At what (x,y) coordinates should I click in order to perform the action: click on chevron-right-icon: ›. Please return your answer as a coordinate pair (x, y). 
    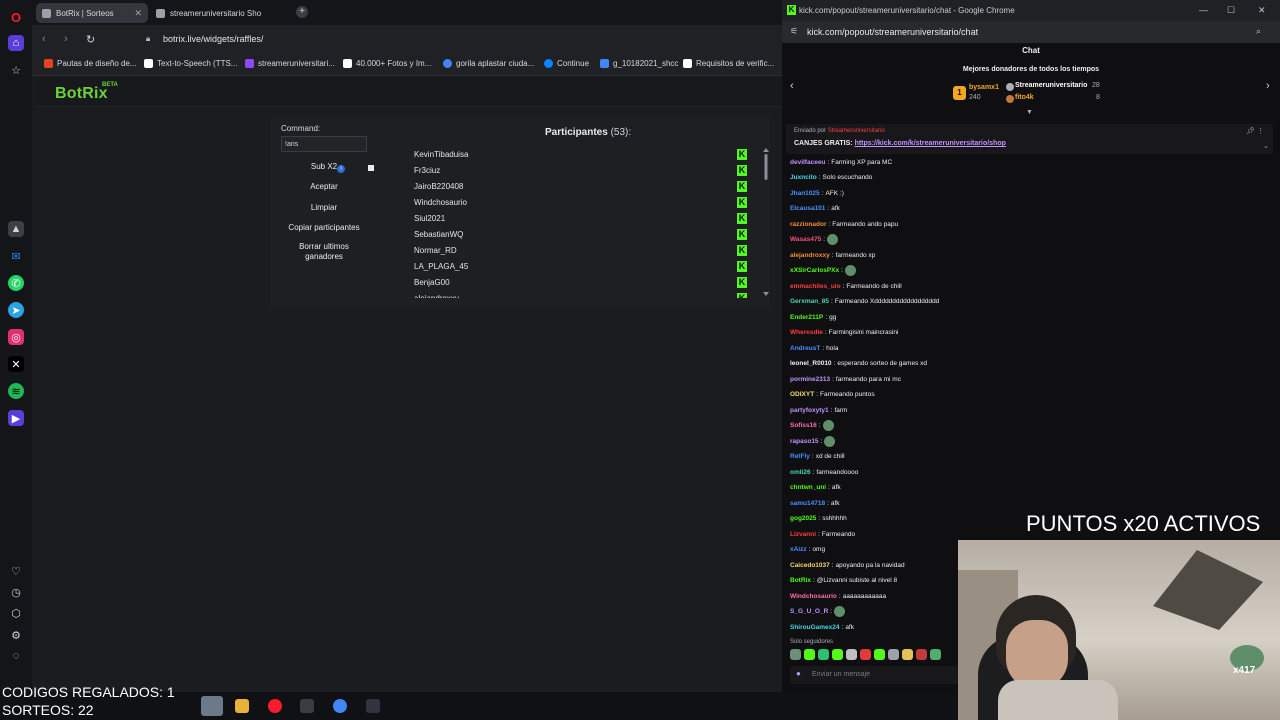
    Looking at the image, I should click on (1268, 86).